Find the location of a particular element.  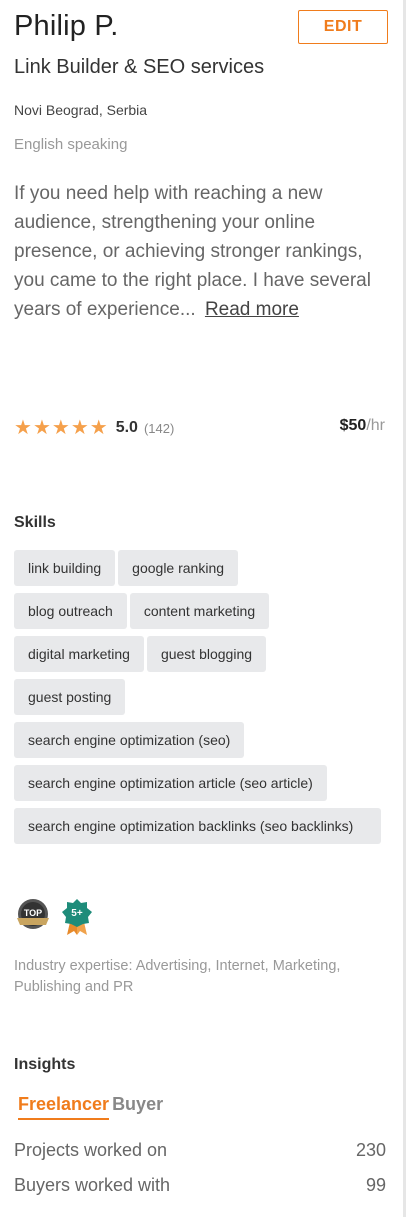

freelancer-name: Philip P. is located at coordinates (66, 26).